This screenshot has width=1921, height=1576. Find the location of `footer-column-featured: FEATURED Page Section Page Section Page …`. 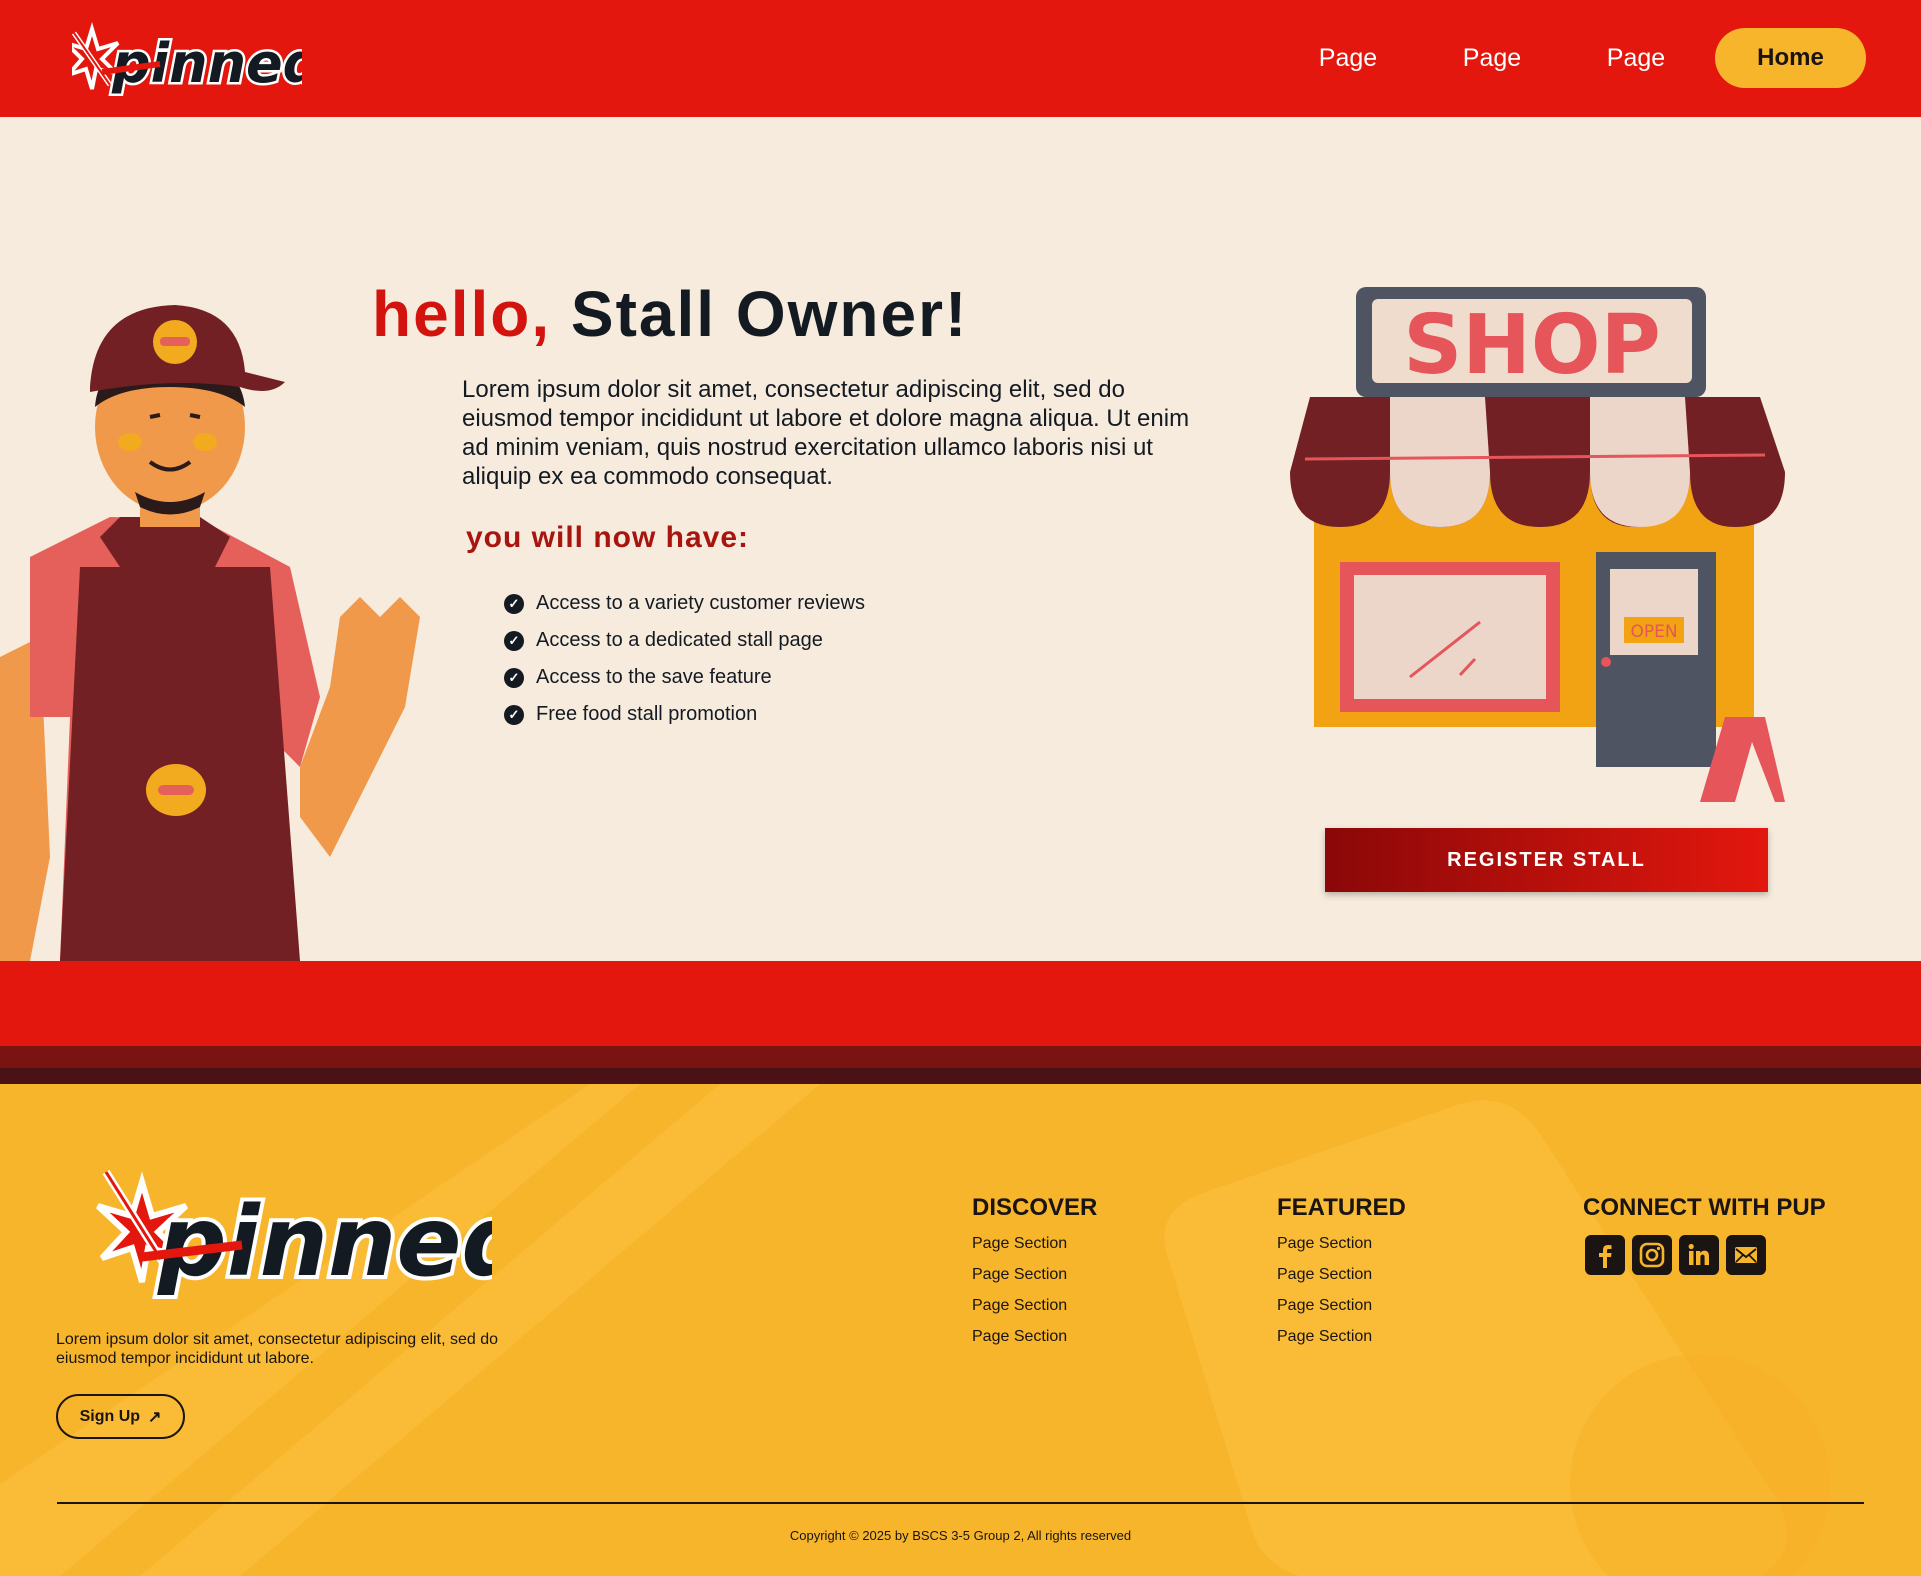

footer-column-featured: FEATURED Page Section Page Section Page … is located at coordinates (1341, 1276).